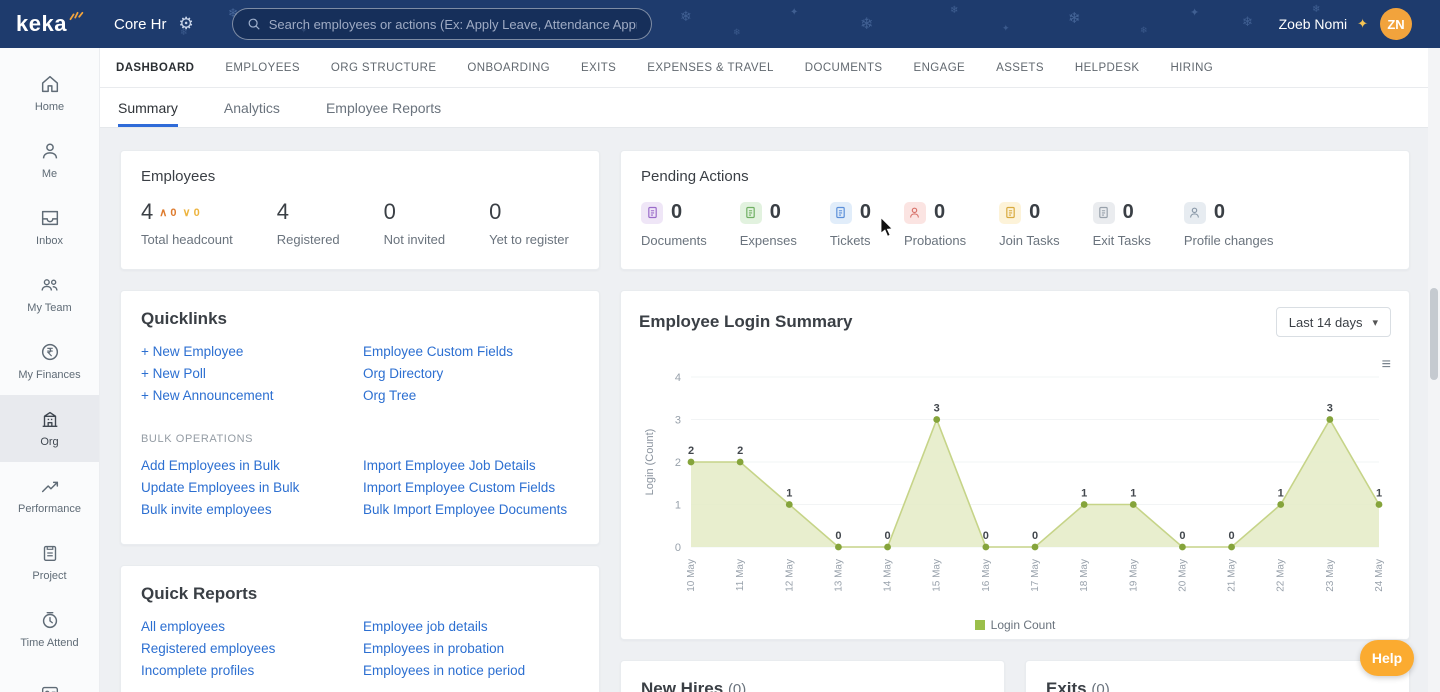 The height and width of the screenshot is (692, 1440). I want to click on link-employees-in-probation: Employees in probation, so click(471, 648).